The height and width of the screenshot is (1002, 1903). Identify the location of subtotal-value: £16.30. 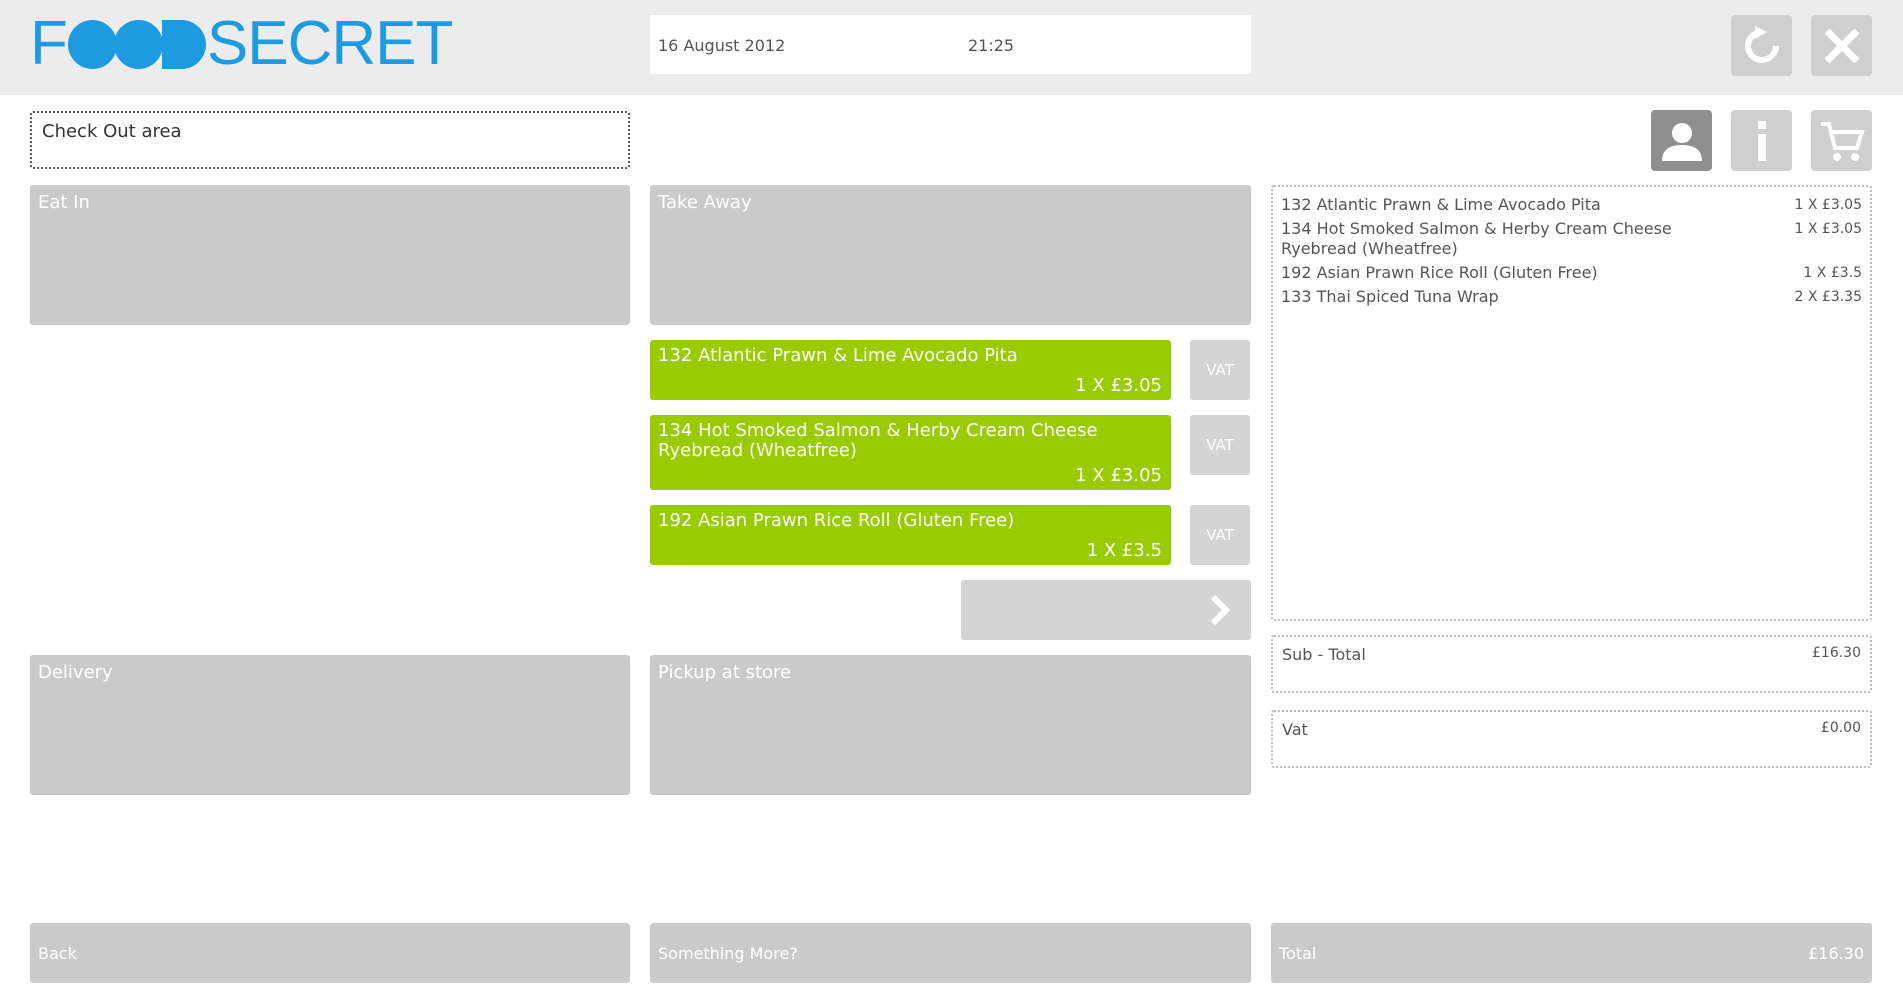
(1836, 653).